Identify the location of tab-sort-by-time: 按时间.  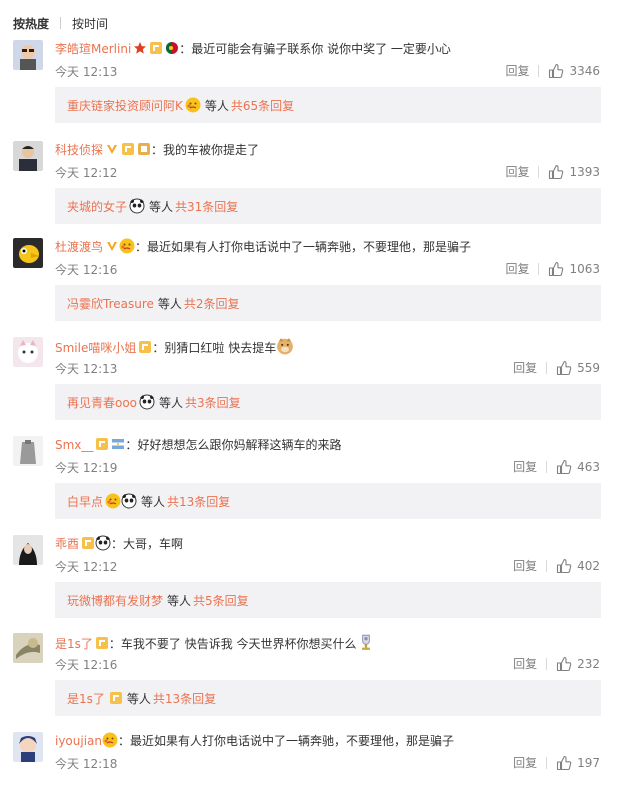
(90, 23).